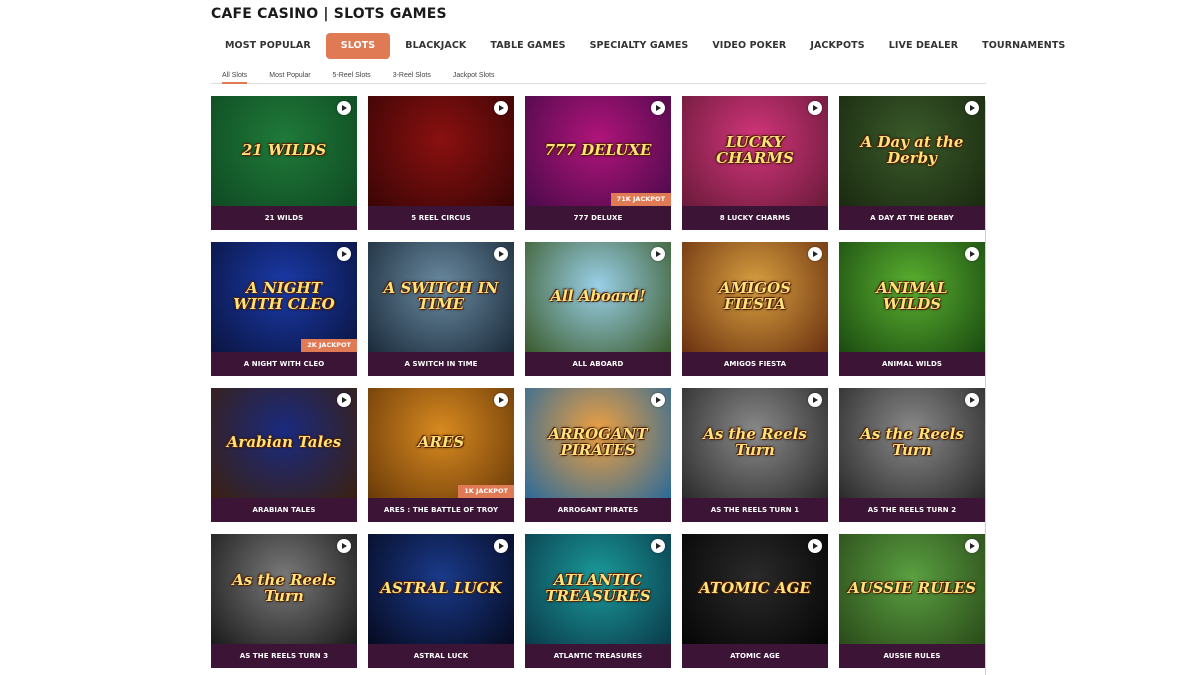 This screenshot has height=675, width=1200. I want to click on game-thumbnail: All Aboard!, so click(598, 297).